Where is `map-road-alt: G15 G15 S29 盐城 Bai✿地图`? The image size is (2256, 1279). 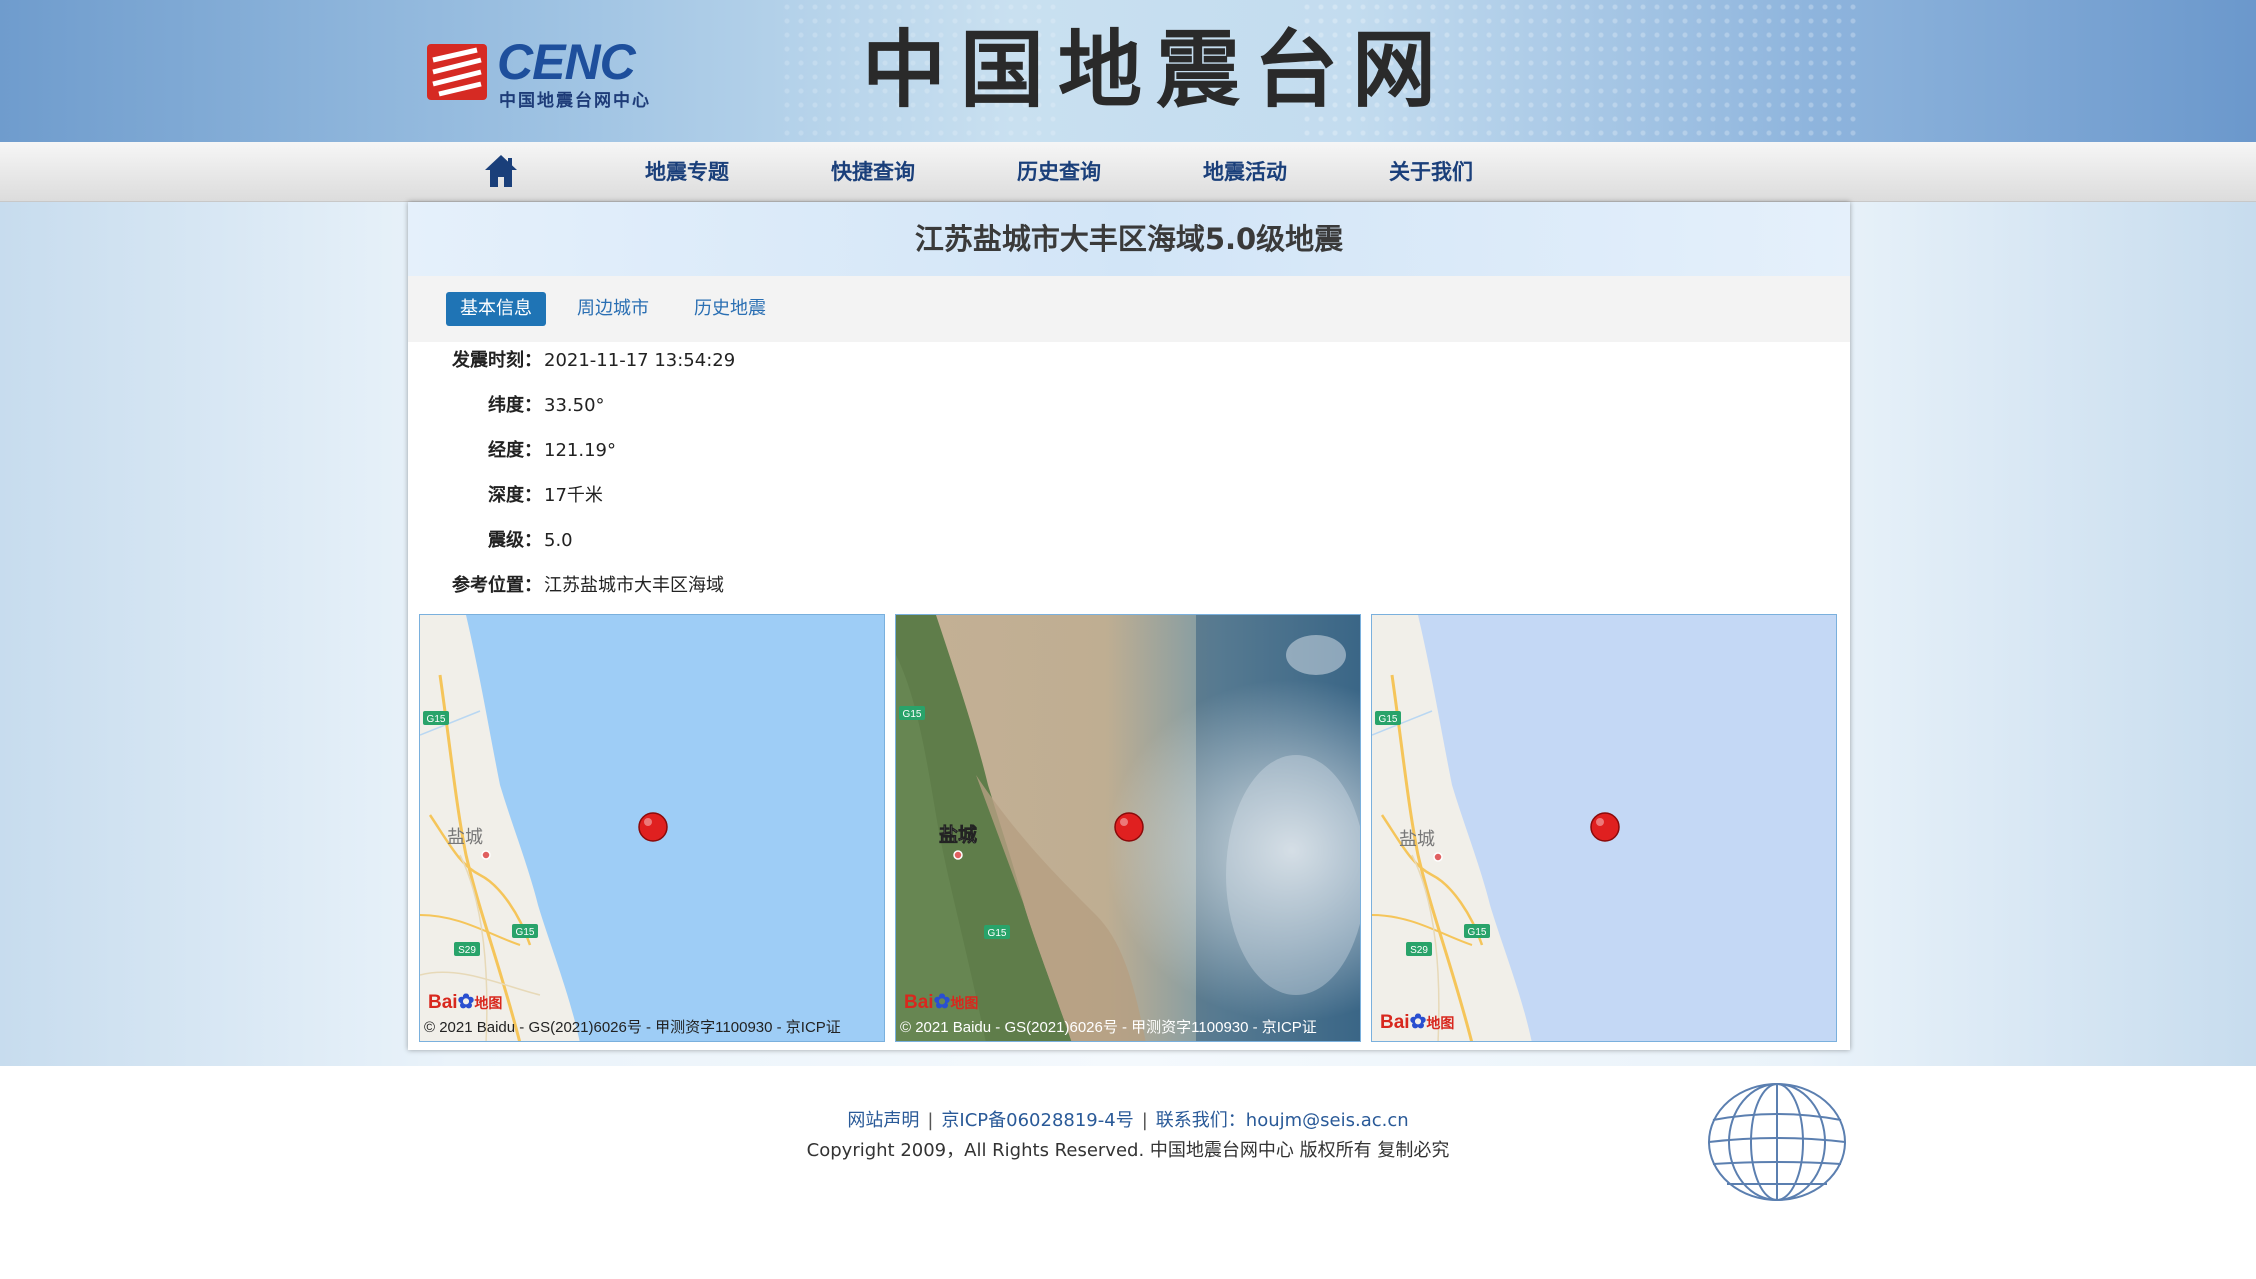 map-road-alt: G15 G15 S29 盐城 Bai✿地图 is located at coordinates (1604, 828).